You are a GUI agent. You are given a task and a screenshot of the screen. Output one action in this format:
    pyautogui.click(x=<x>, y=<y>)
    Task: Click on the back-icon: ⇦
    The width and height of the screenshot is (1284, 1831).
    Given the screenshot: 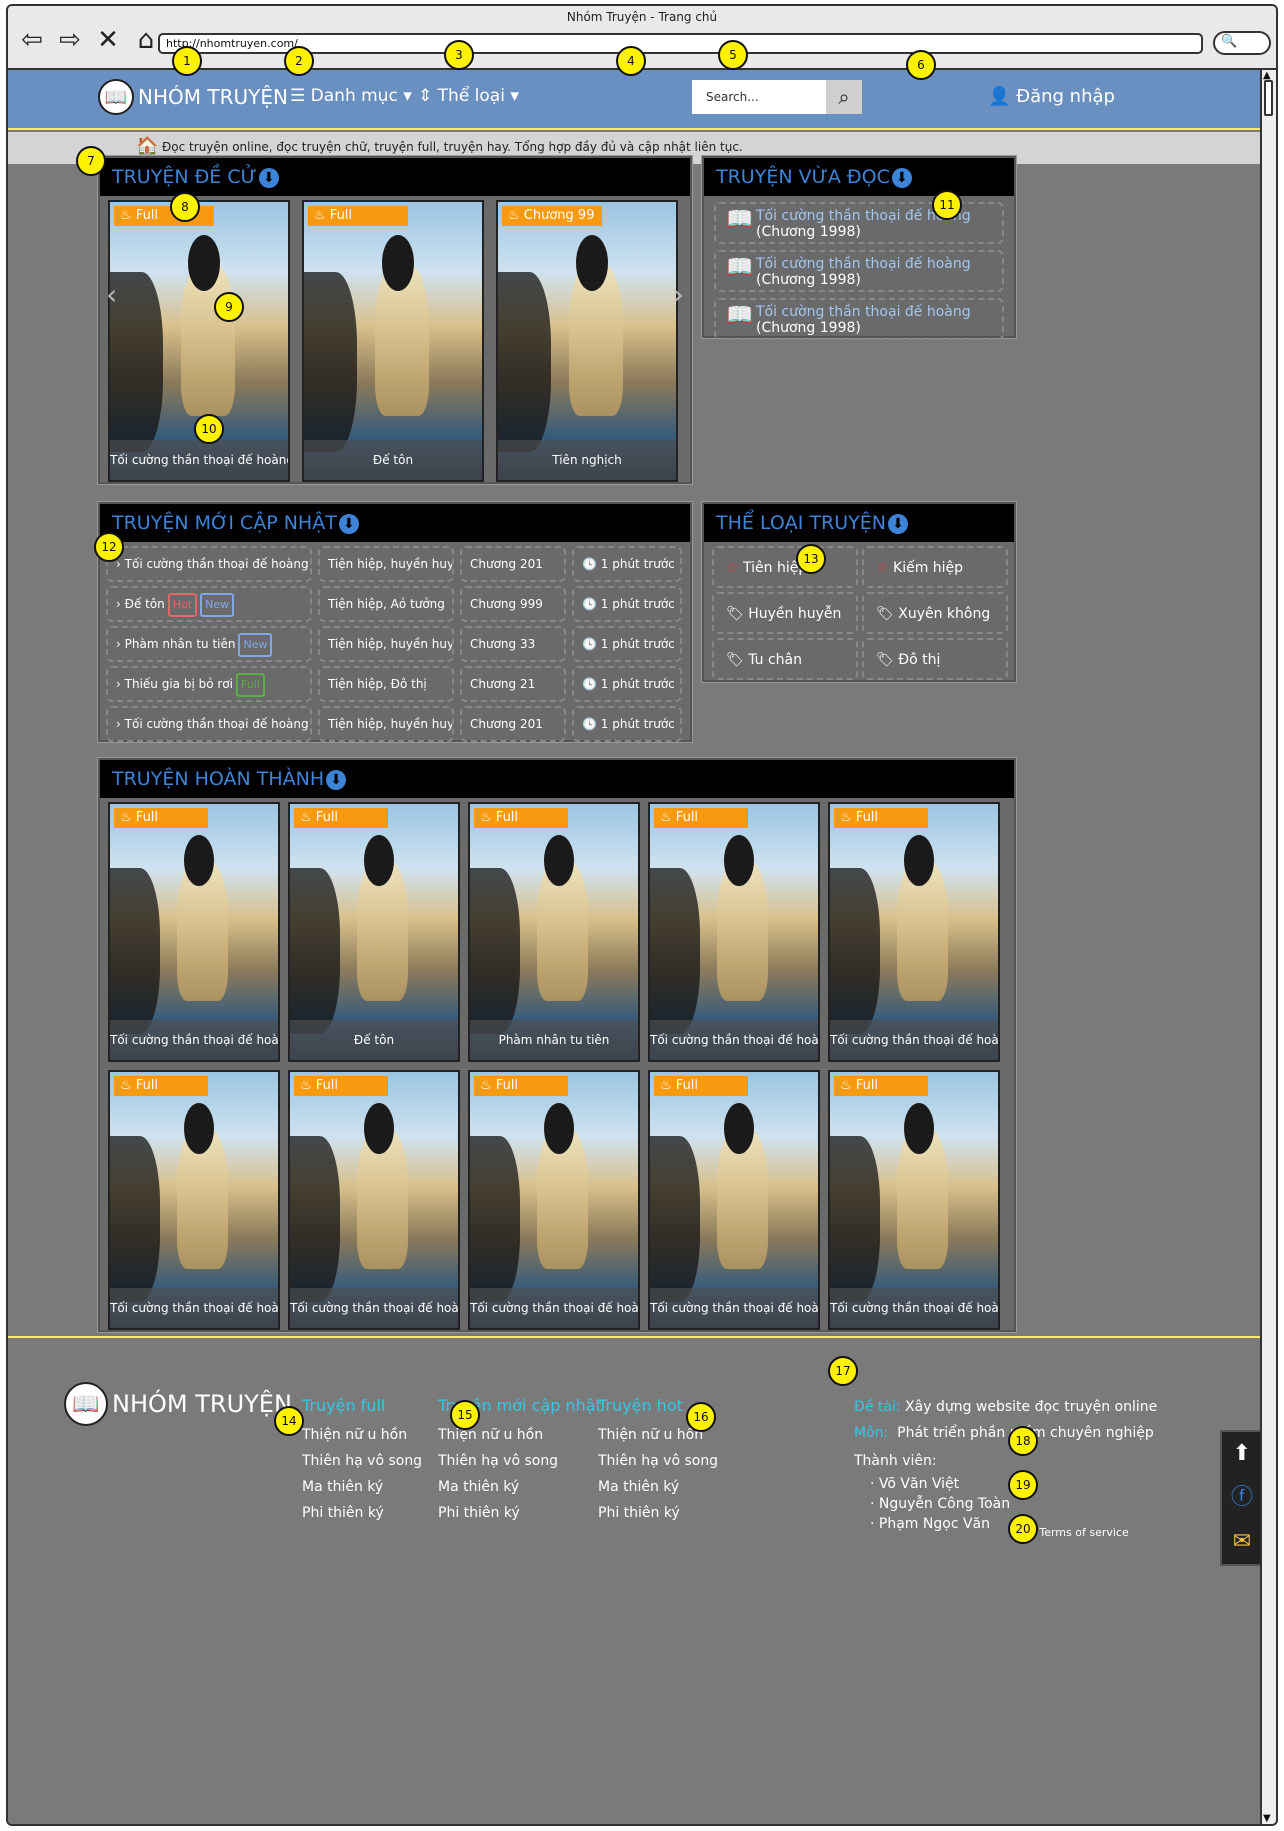 What is the action you would take?
    pyautogui.click(x=32, y=40)
    